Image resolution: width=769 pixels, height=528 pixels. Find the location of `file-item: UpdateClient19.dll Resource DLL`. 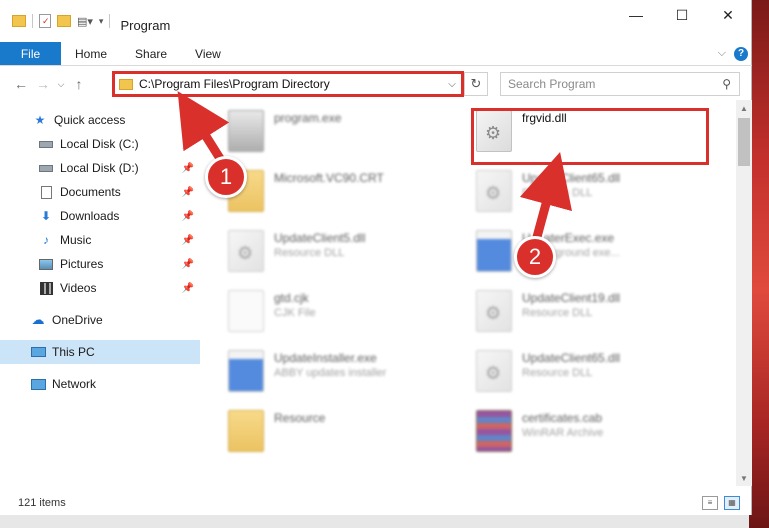

file-item: UpdateClient19.dll Resource DLL is located at coordinates (601, 316).